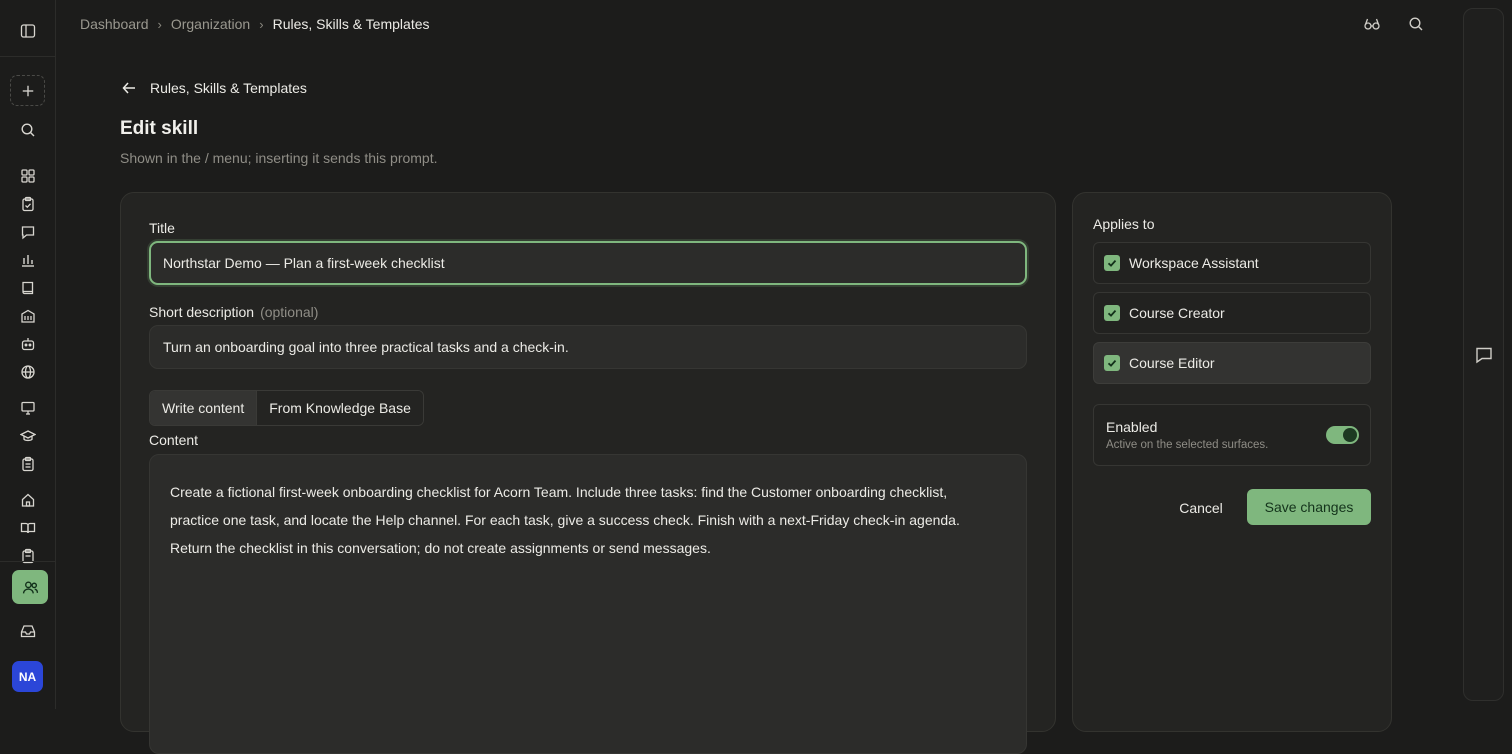  What do you see at coordinates (1177, 313) in the screenshot?
I see `surface-label: Course Creator` at bounding box center [1177, 313].